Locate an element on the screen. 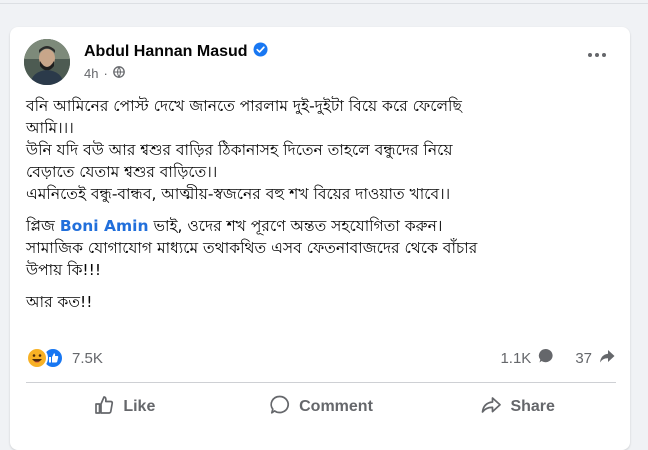 The height and width of the screenshot is (450, 648). share-count: 37 is located at coordinates (583, 358).